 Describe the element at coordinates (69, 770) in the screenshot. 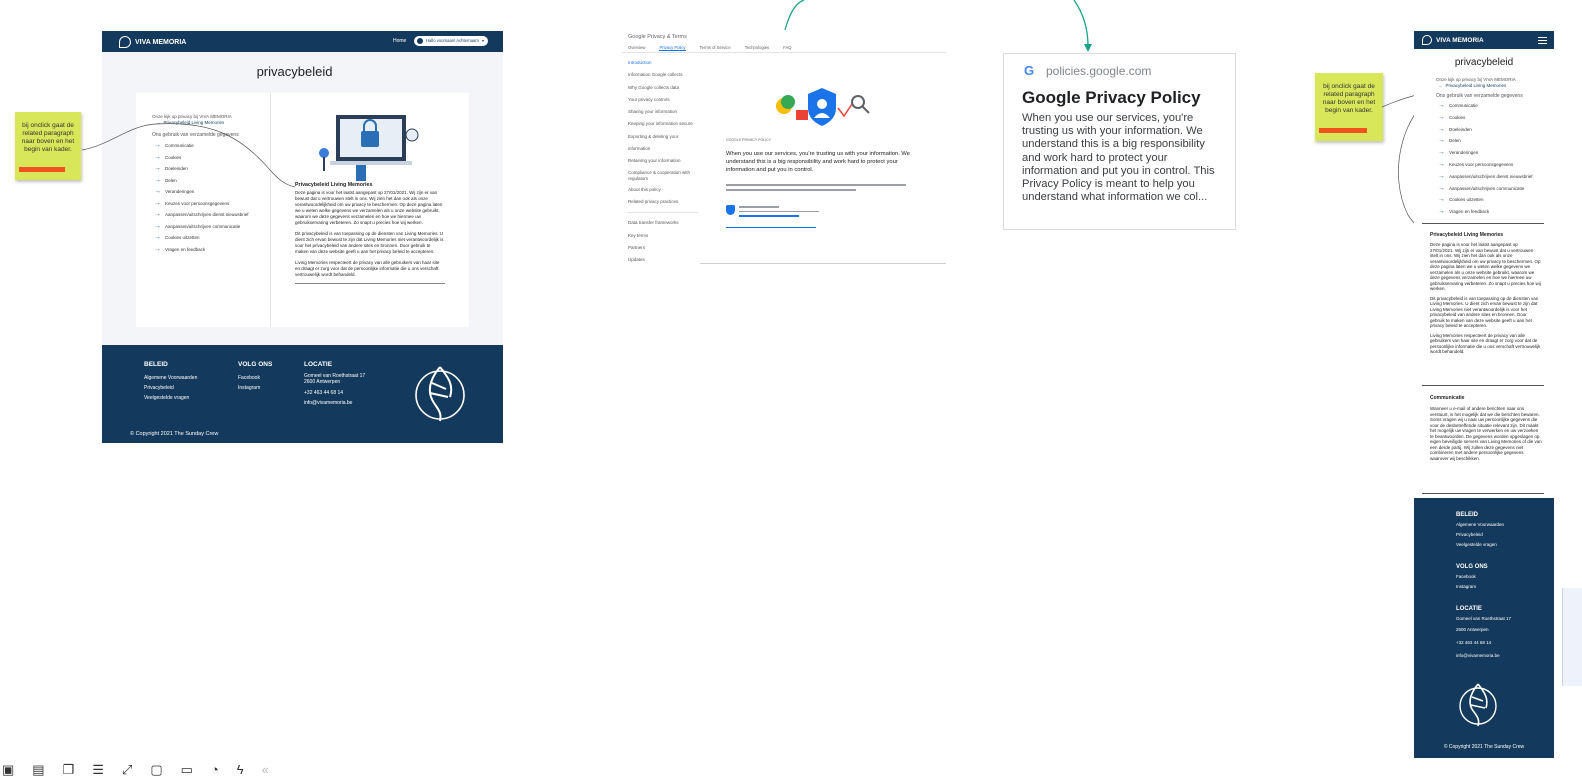

I see `copy-icon: ❐` at that location.